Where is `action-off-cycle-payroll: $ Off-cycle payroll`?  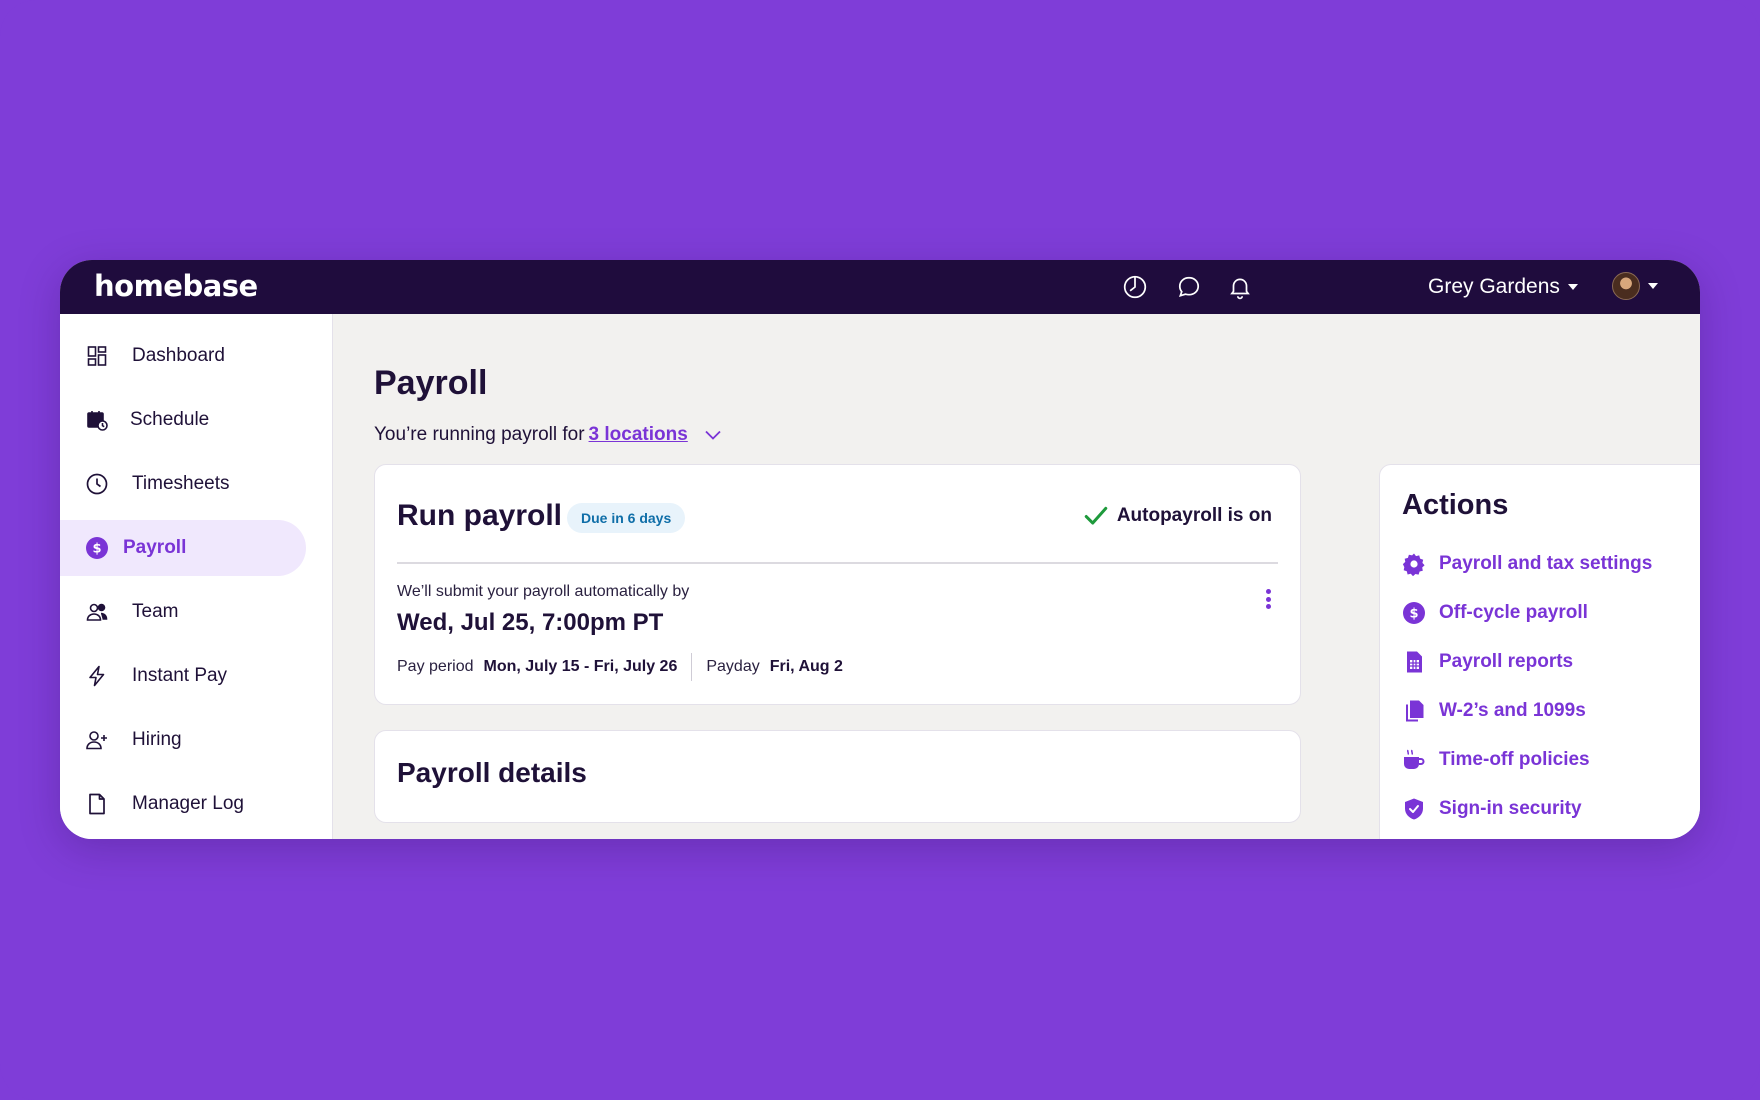
action-off-cycle-payroll: $ Off-cycle payroll is located at coordinates (1495, 613).